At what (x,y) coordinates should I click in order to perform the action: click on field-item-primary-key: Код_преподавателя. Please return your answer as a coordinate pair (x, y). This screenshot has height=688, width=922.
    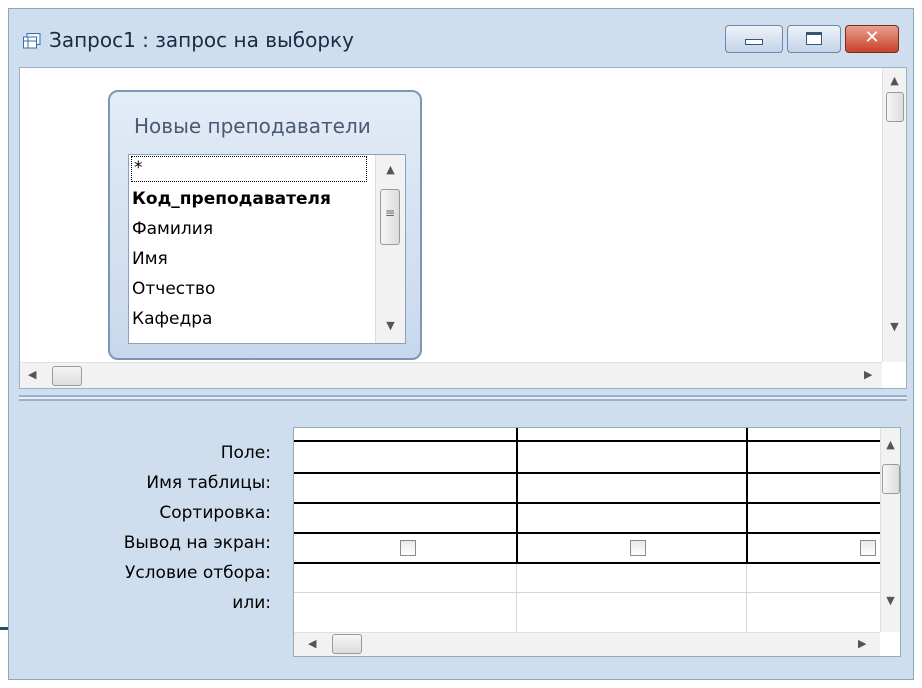
    Looking at the image, I should click on (231, 199).